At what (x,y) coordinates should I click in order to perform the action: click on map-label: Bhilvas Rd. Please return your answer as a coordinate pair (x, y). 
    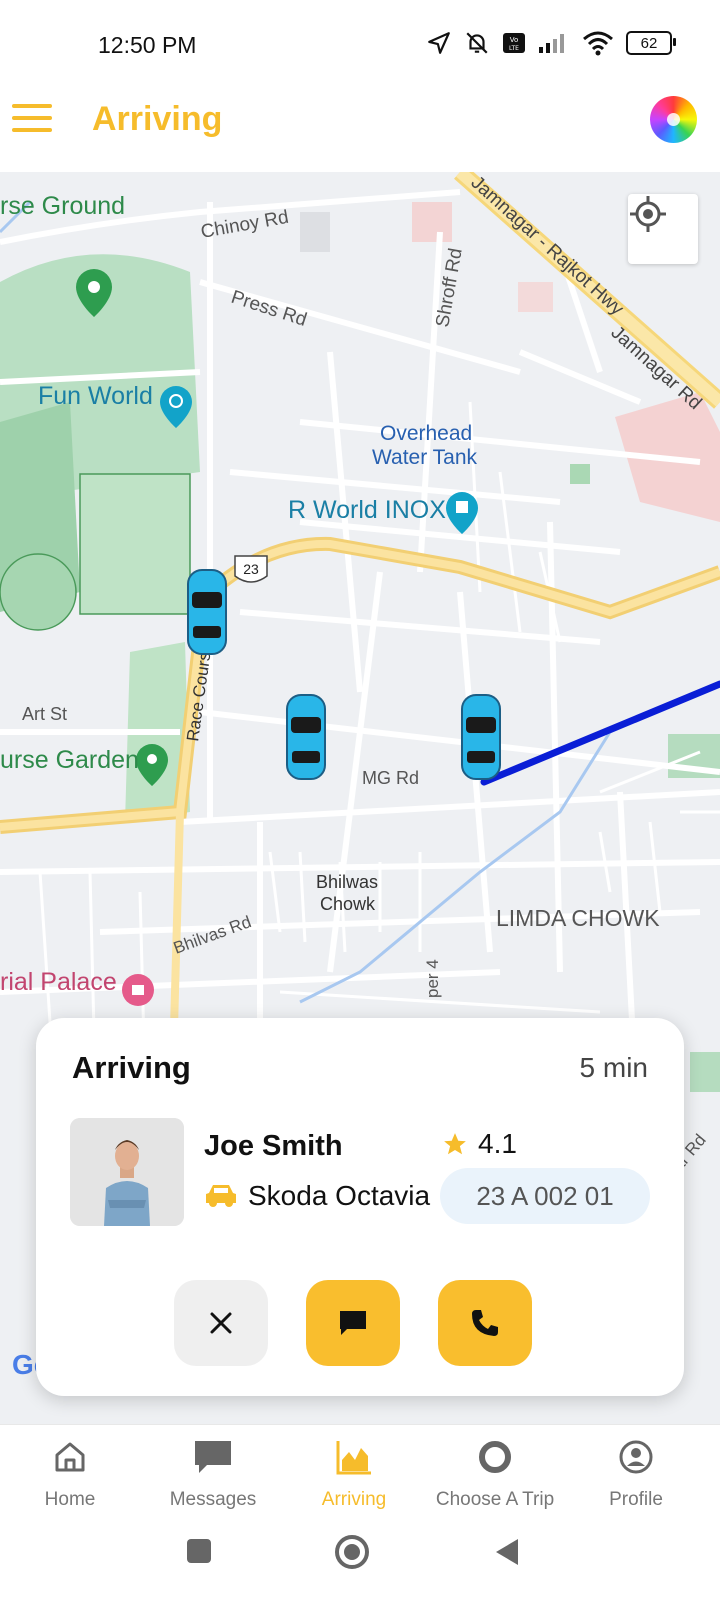
    Looking at the image, I should click on (212, 935).